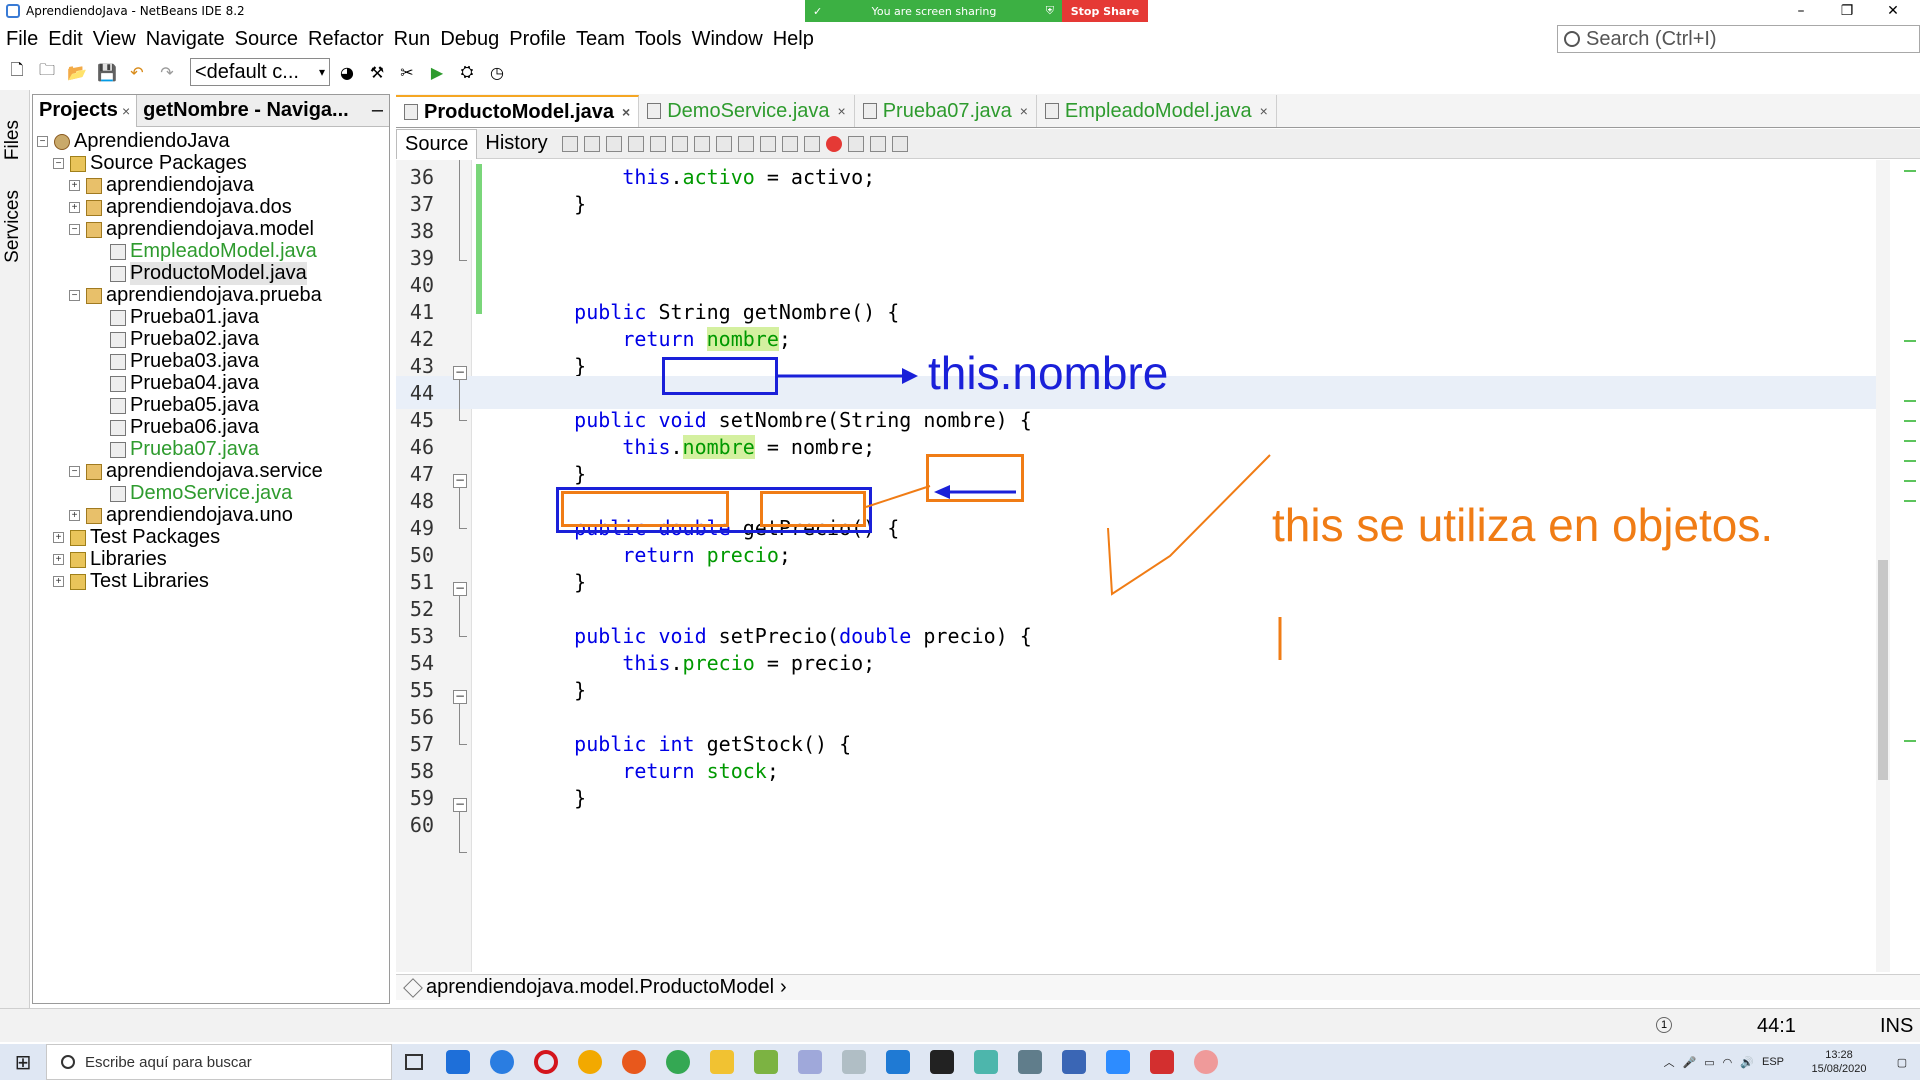 Image resolution: width=1920 pixels, height=1080 pixels. I want to click on chrome-icon, so click(678, 1062).